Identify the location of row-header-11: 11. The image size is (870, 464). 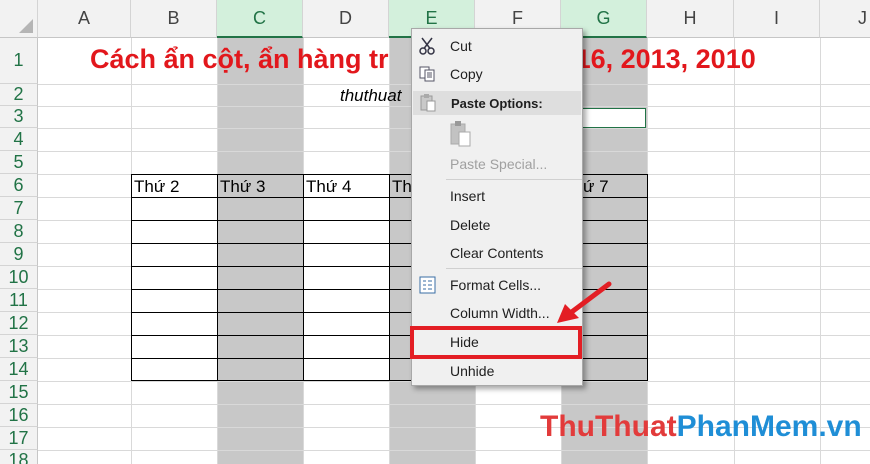
(19, 300).